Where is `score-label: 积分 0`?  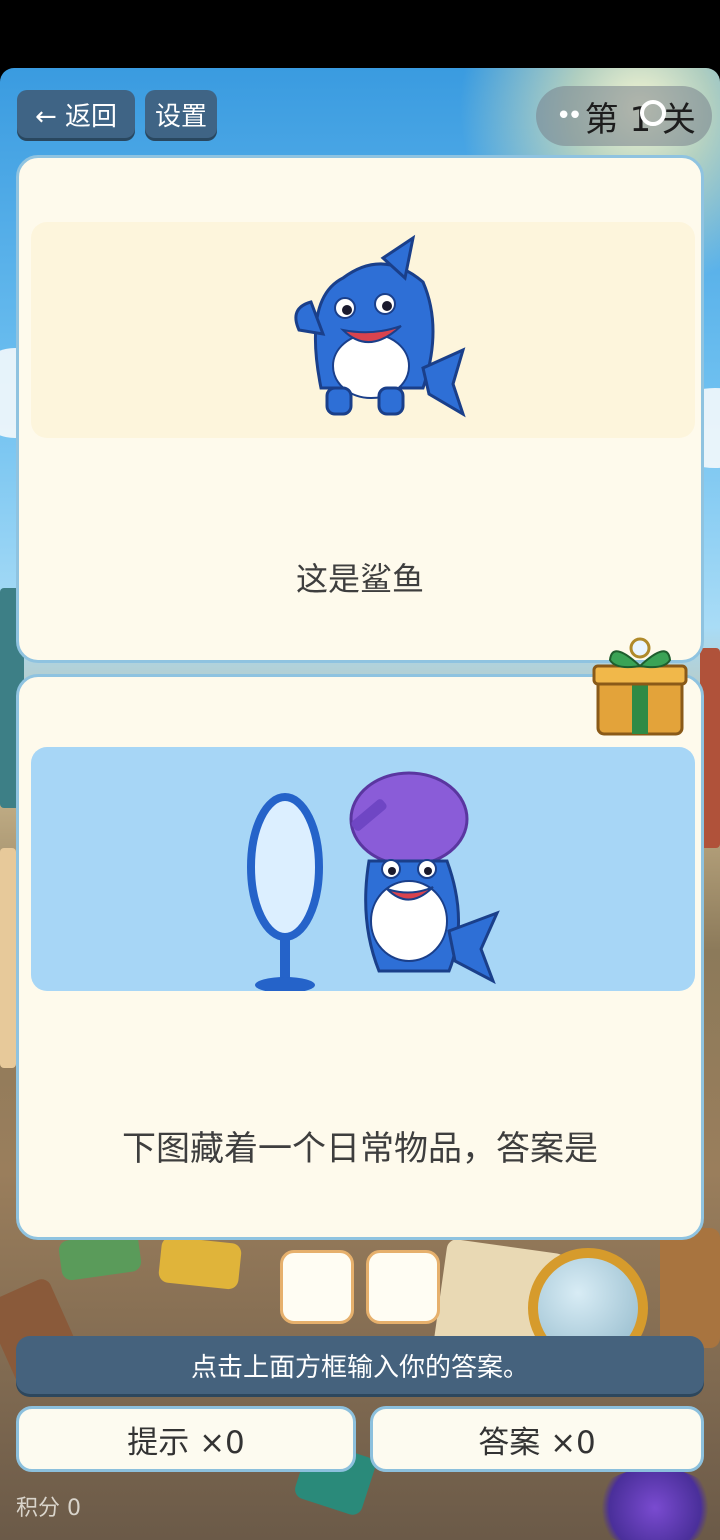 score-label: 积分 0 is located at coordinates (48, 1508).